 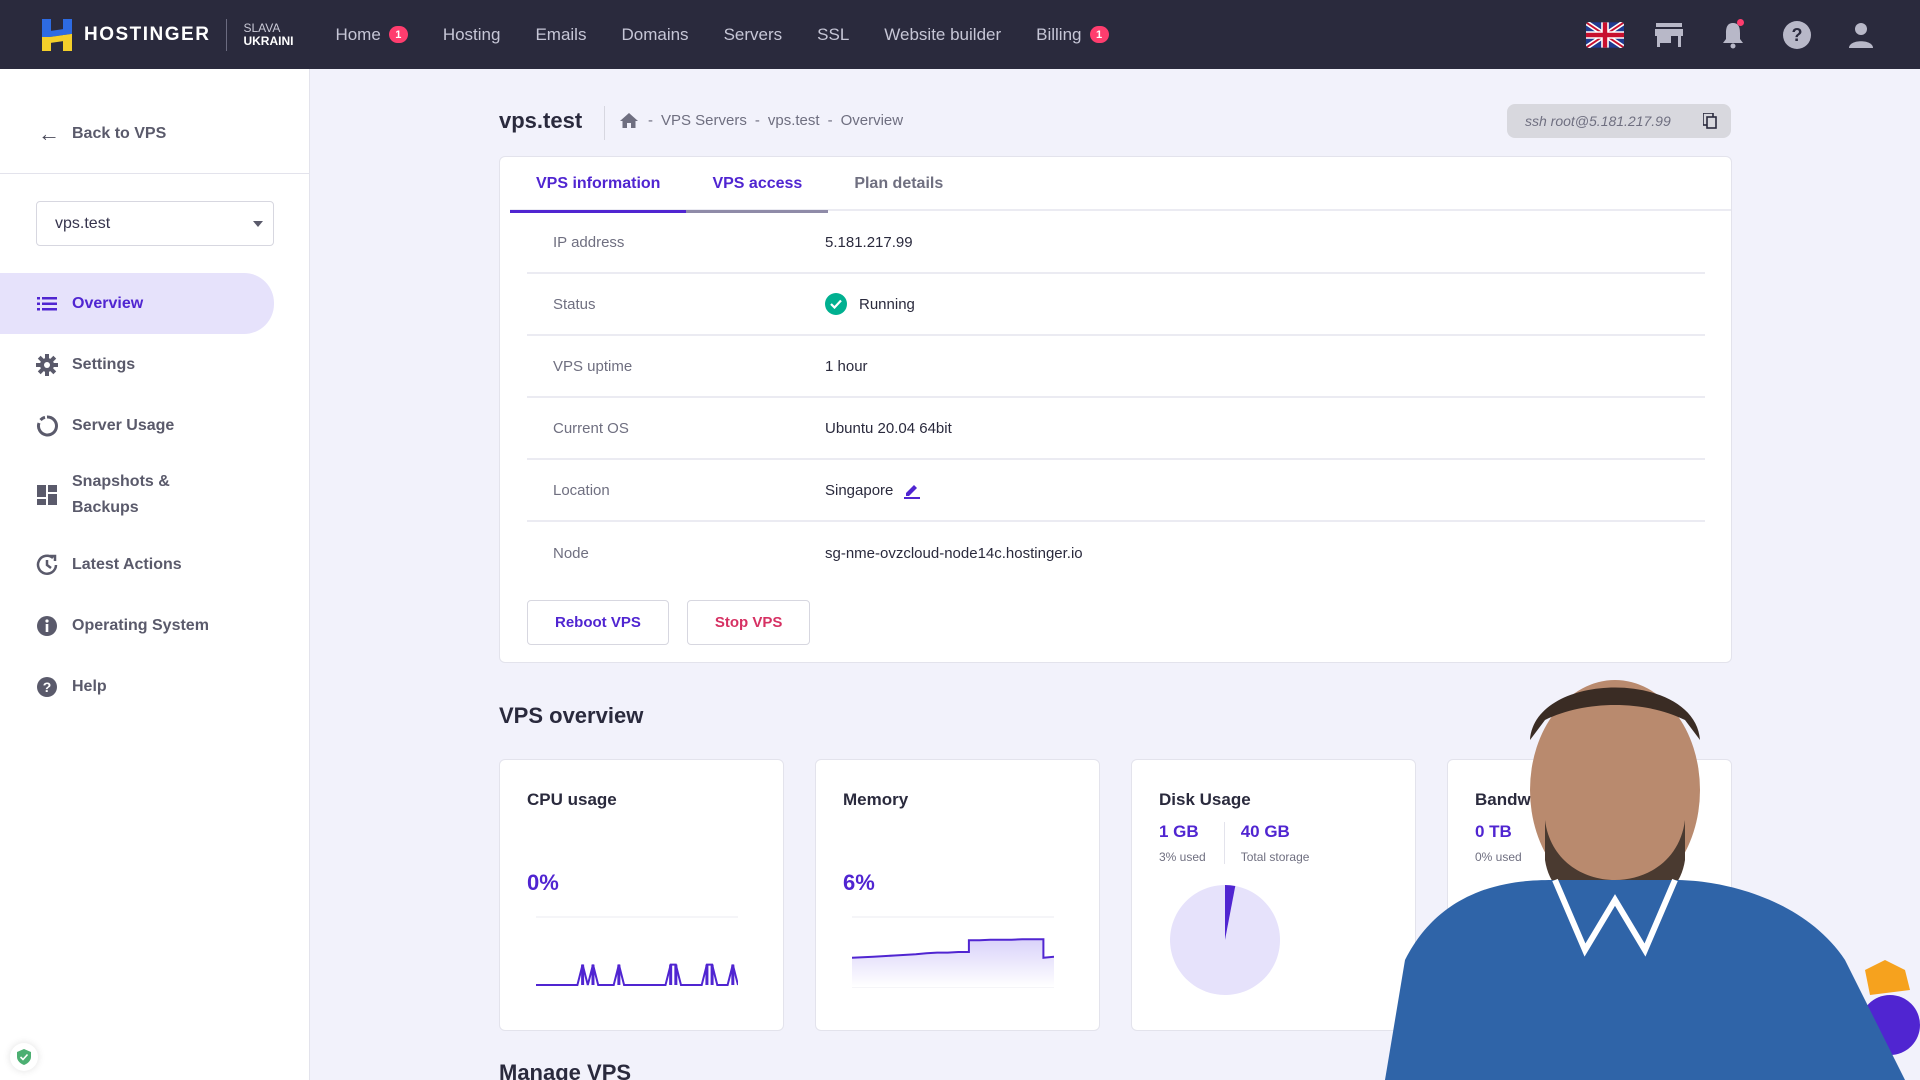 I want to click on nav-billing: Billing 1, so click(x=1072, y=34).